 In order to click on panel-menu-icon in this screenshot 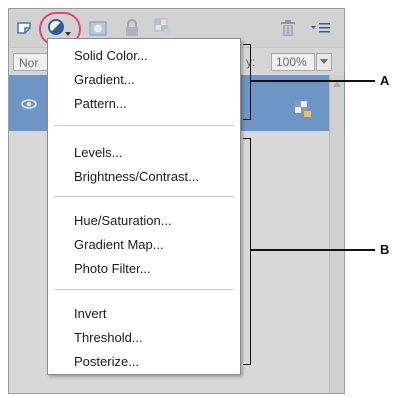, I will do `click(321, 28)`.